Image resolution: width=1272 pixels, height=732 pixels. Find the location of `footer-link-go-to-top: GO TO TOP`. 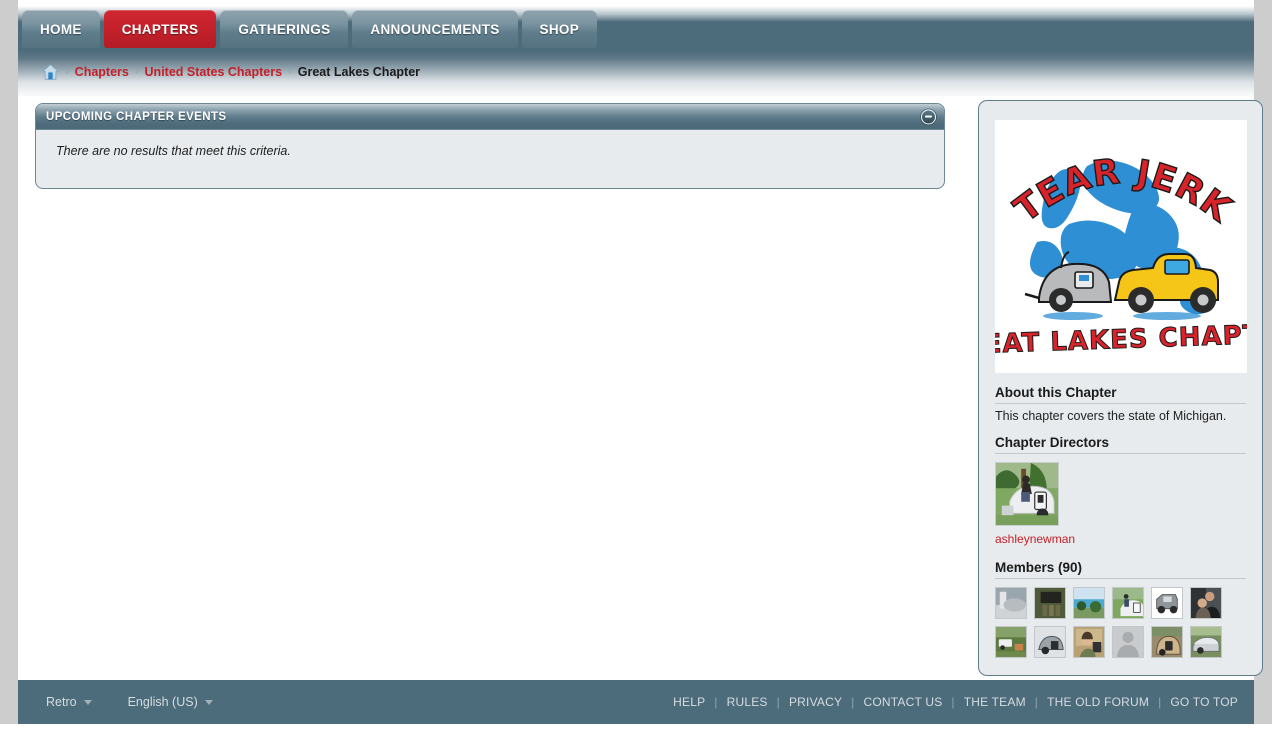

footer-link-go-to-top: GO TO TOP is located at coordinates (1204, 702).